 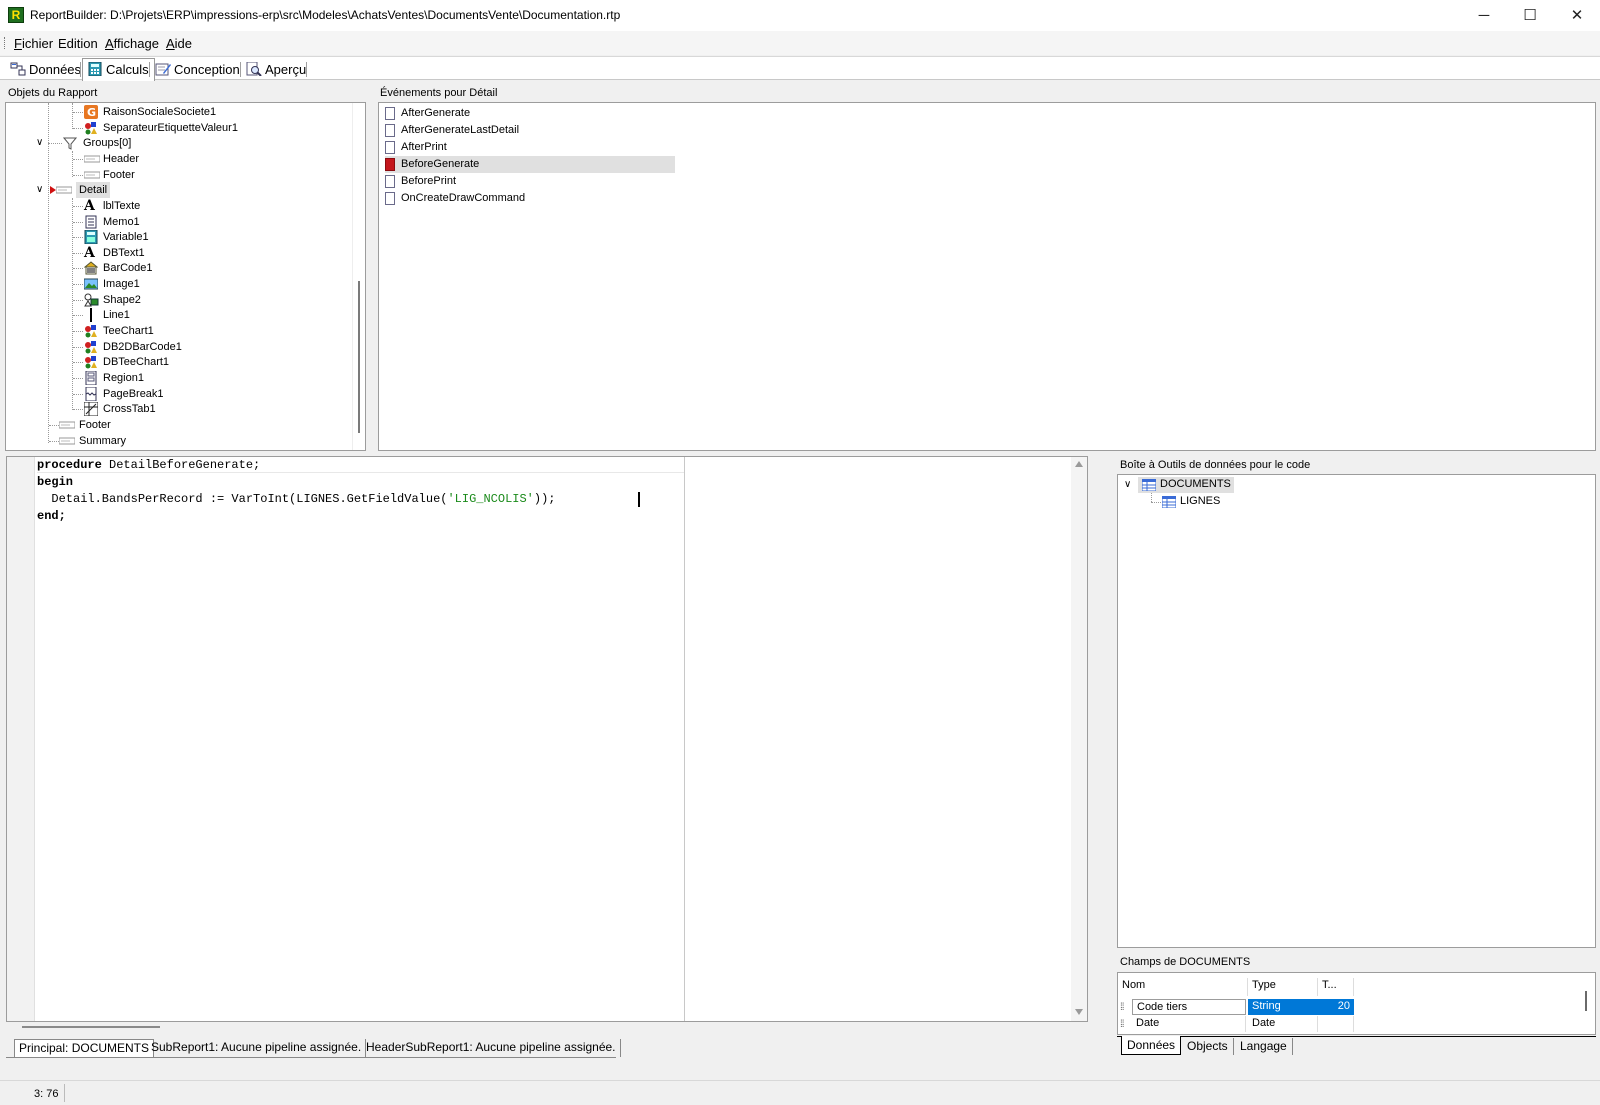 What do you see at coordinates (91, 112) in the screenshot?
I see `svg-text: G` at bounding box center [91, 112].